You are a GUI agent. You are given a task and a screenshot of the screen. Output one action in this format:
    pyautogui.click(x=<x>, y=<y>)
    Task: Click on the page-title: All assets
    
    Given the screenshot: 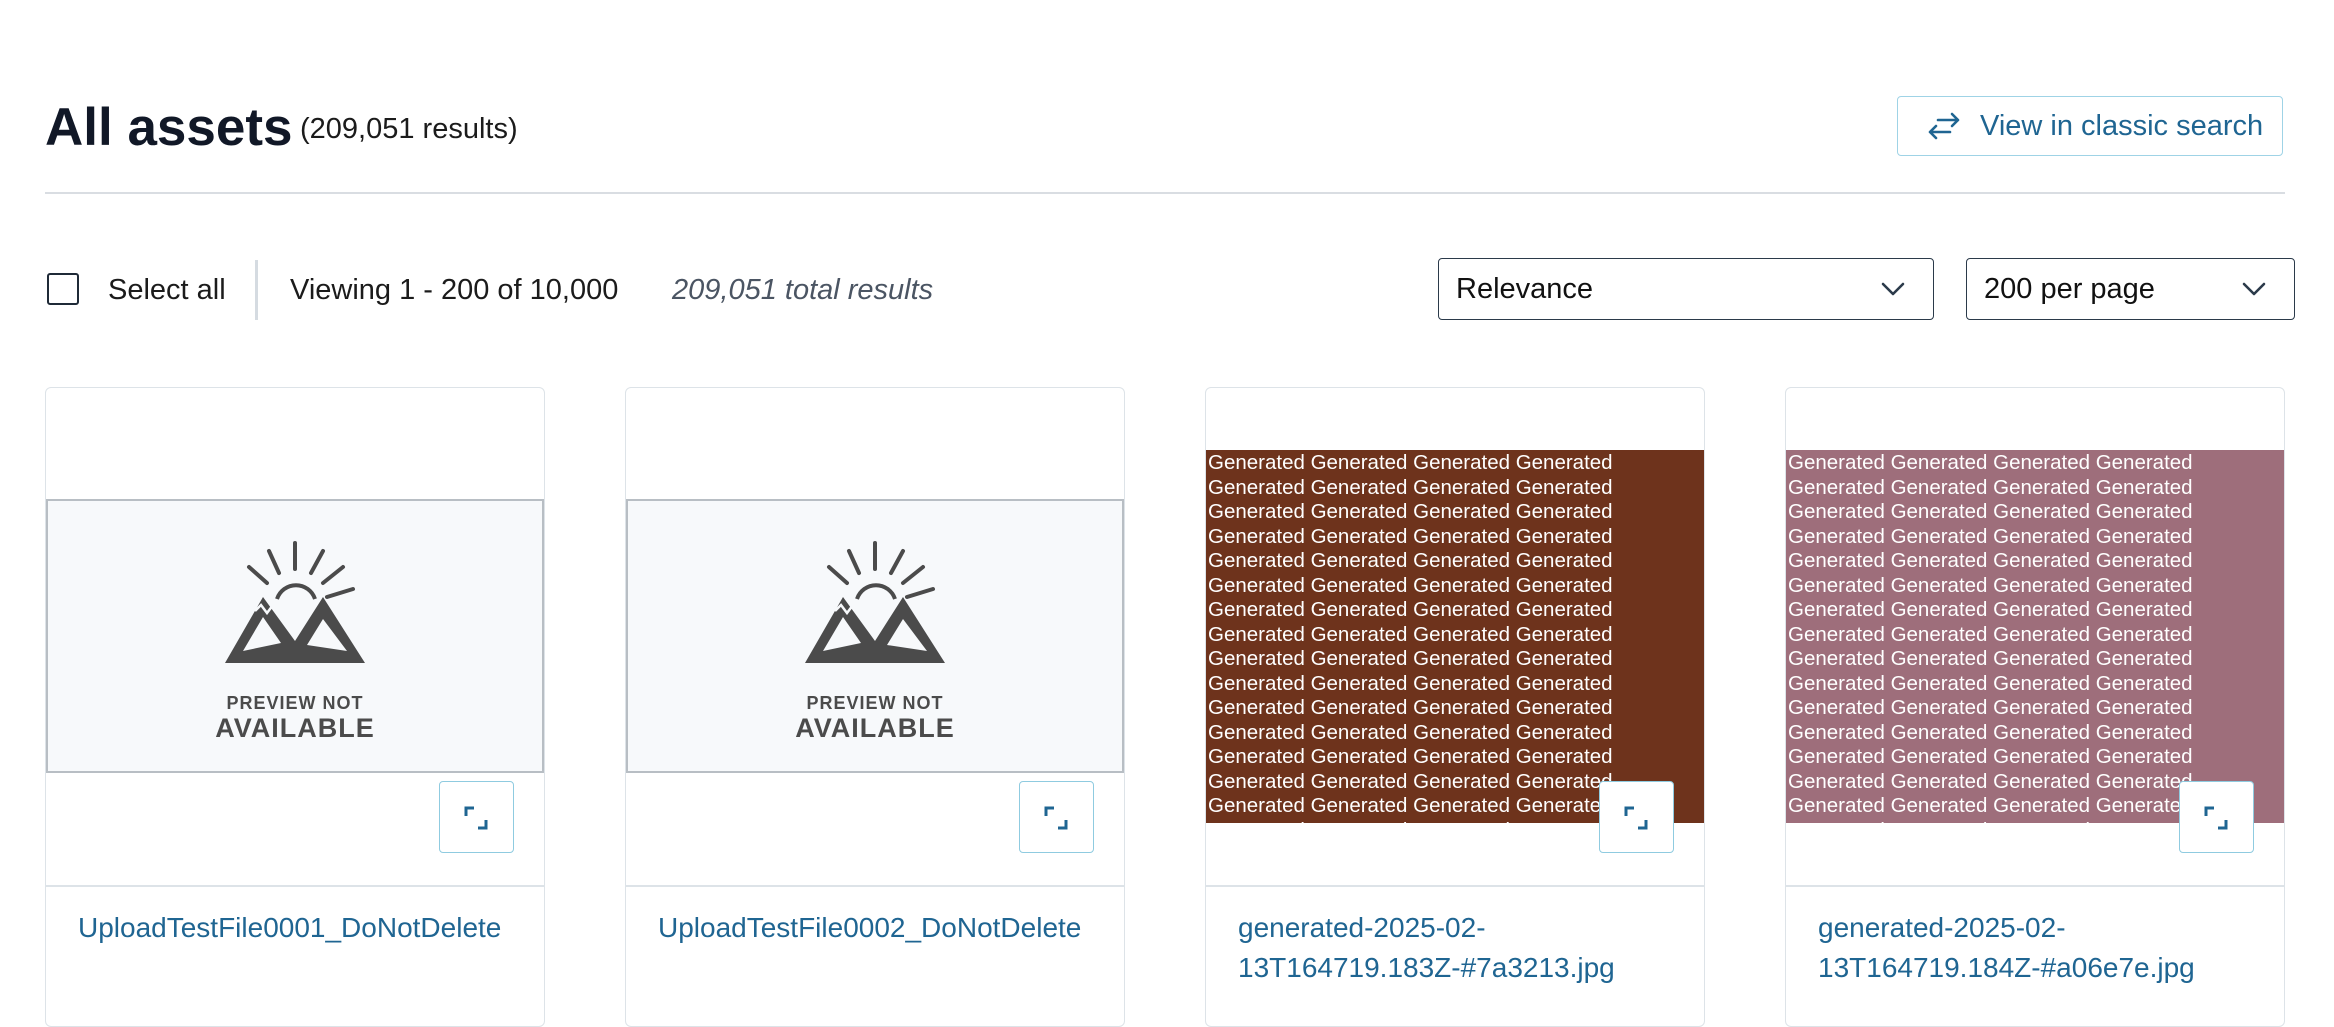 What is the action you would take?
    pyautogui.click(x=169, y=127)
    